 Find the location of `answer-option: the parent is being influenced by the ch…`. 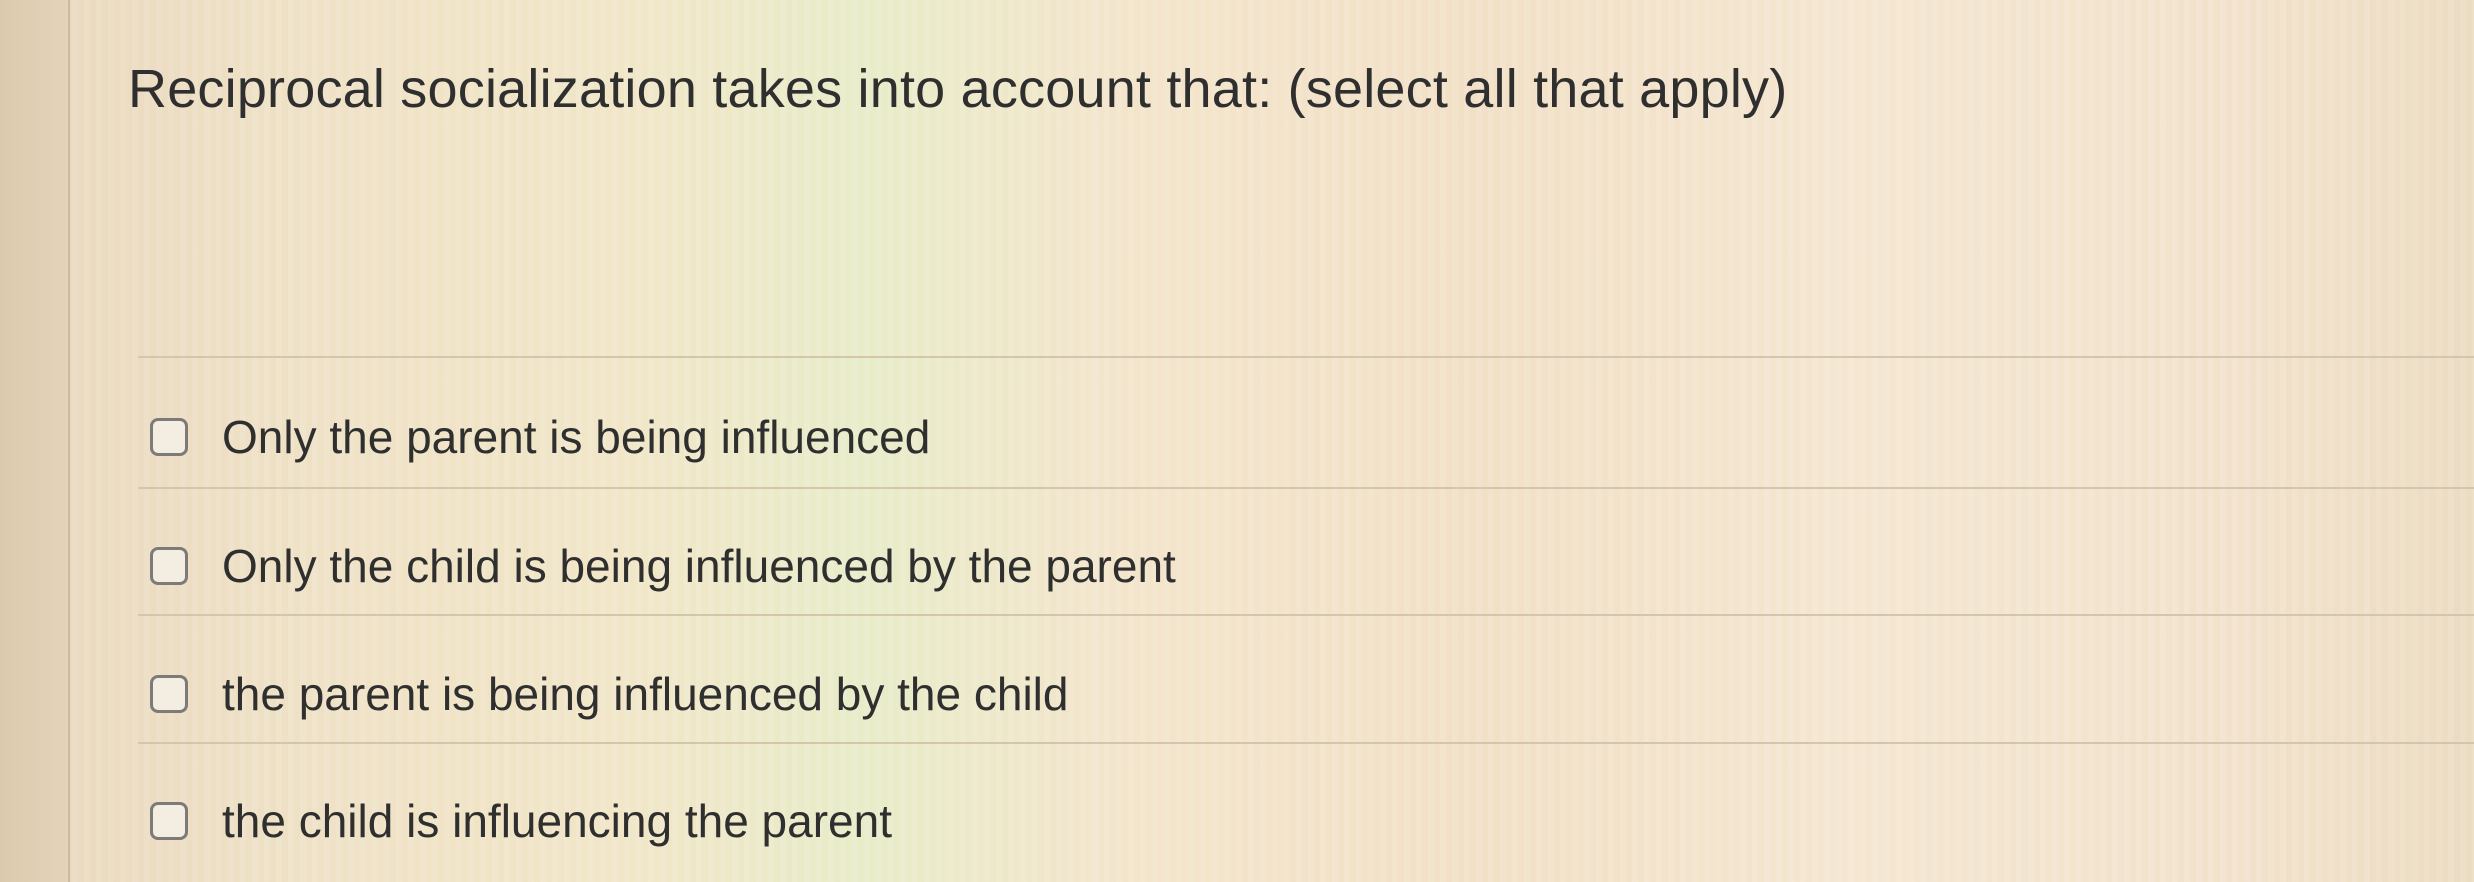

answer-option: the parent is being influenced by the ch… is located at coordinates (609, 694).